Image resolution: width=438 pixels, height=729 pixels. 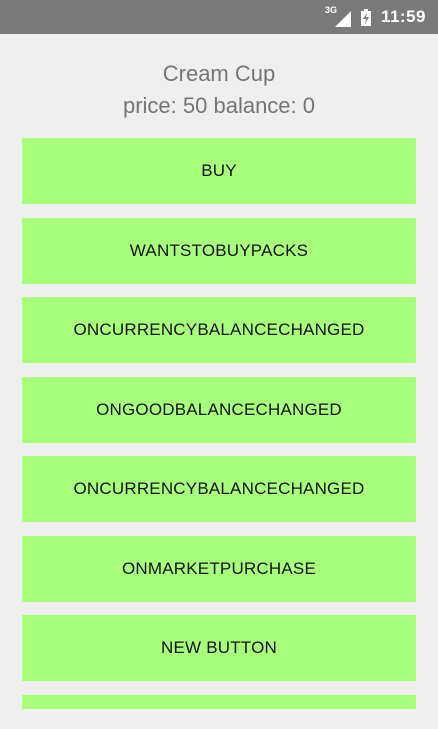 I want to click on item-header: Cream Cup price: 50 balance: 0, so click(x=219, y=90).